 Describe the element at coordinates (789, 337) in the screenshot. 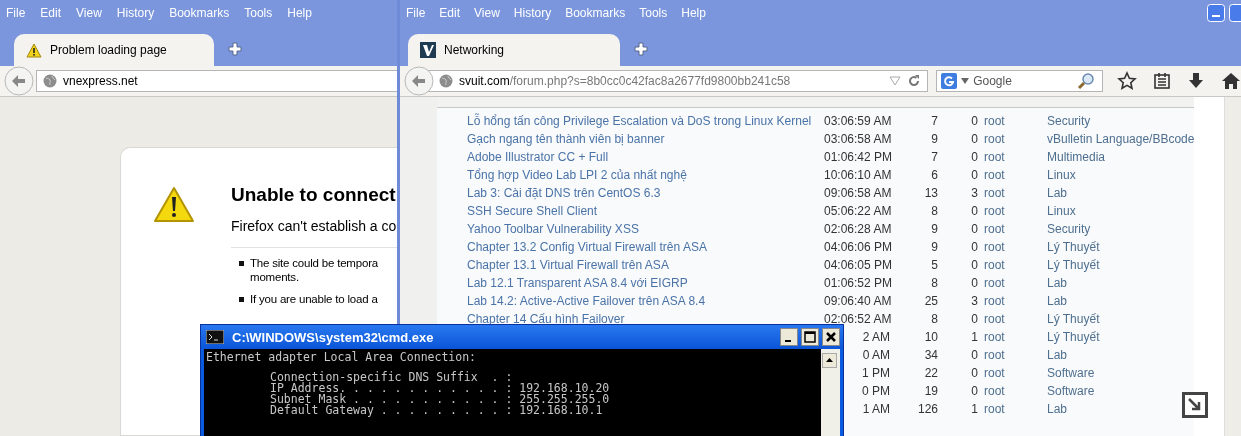

I see `minimize-button` at that location.